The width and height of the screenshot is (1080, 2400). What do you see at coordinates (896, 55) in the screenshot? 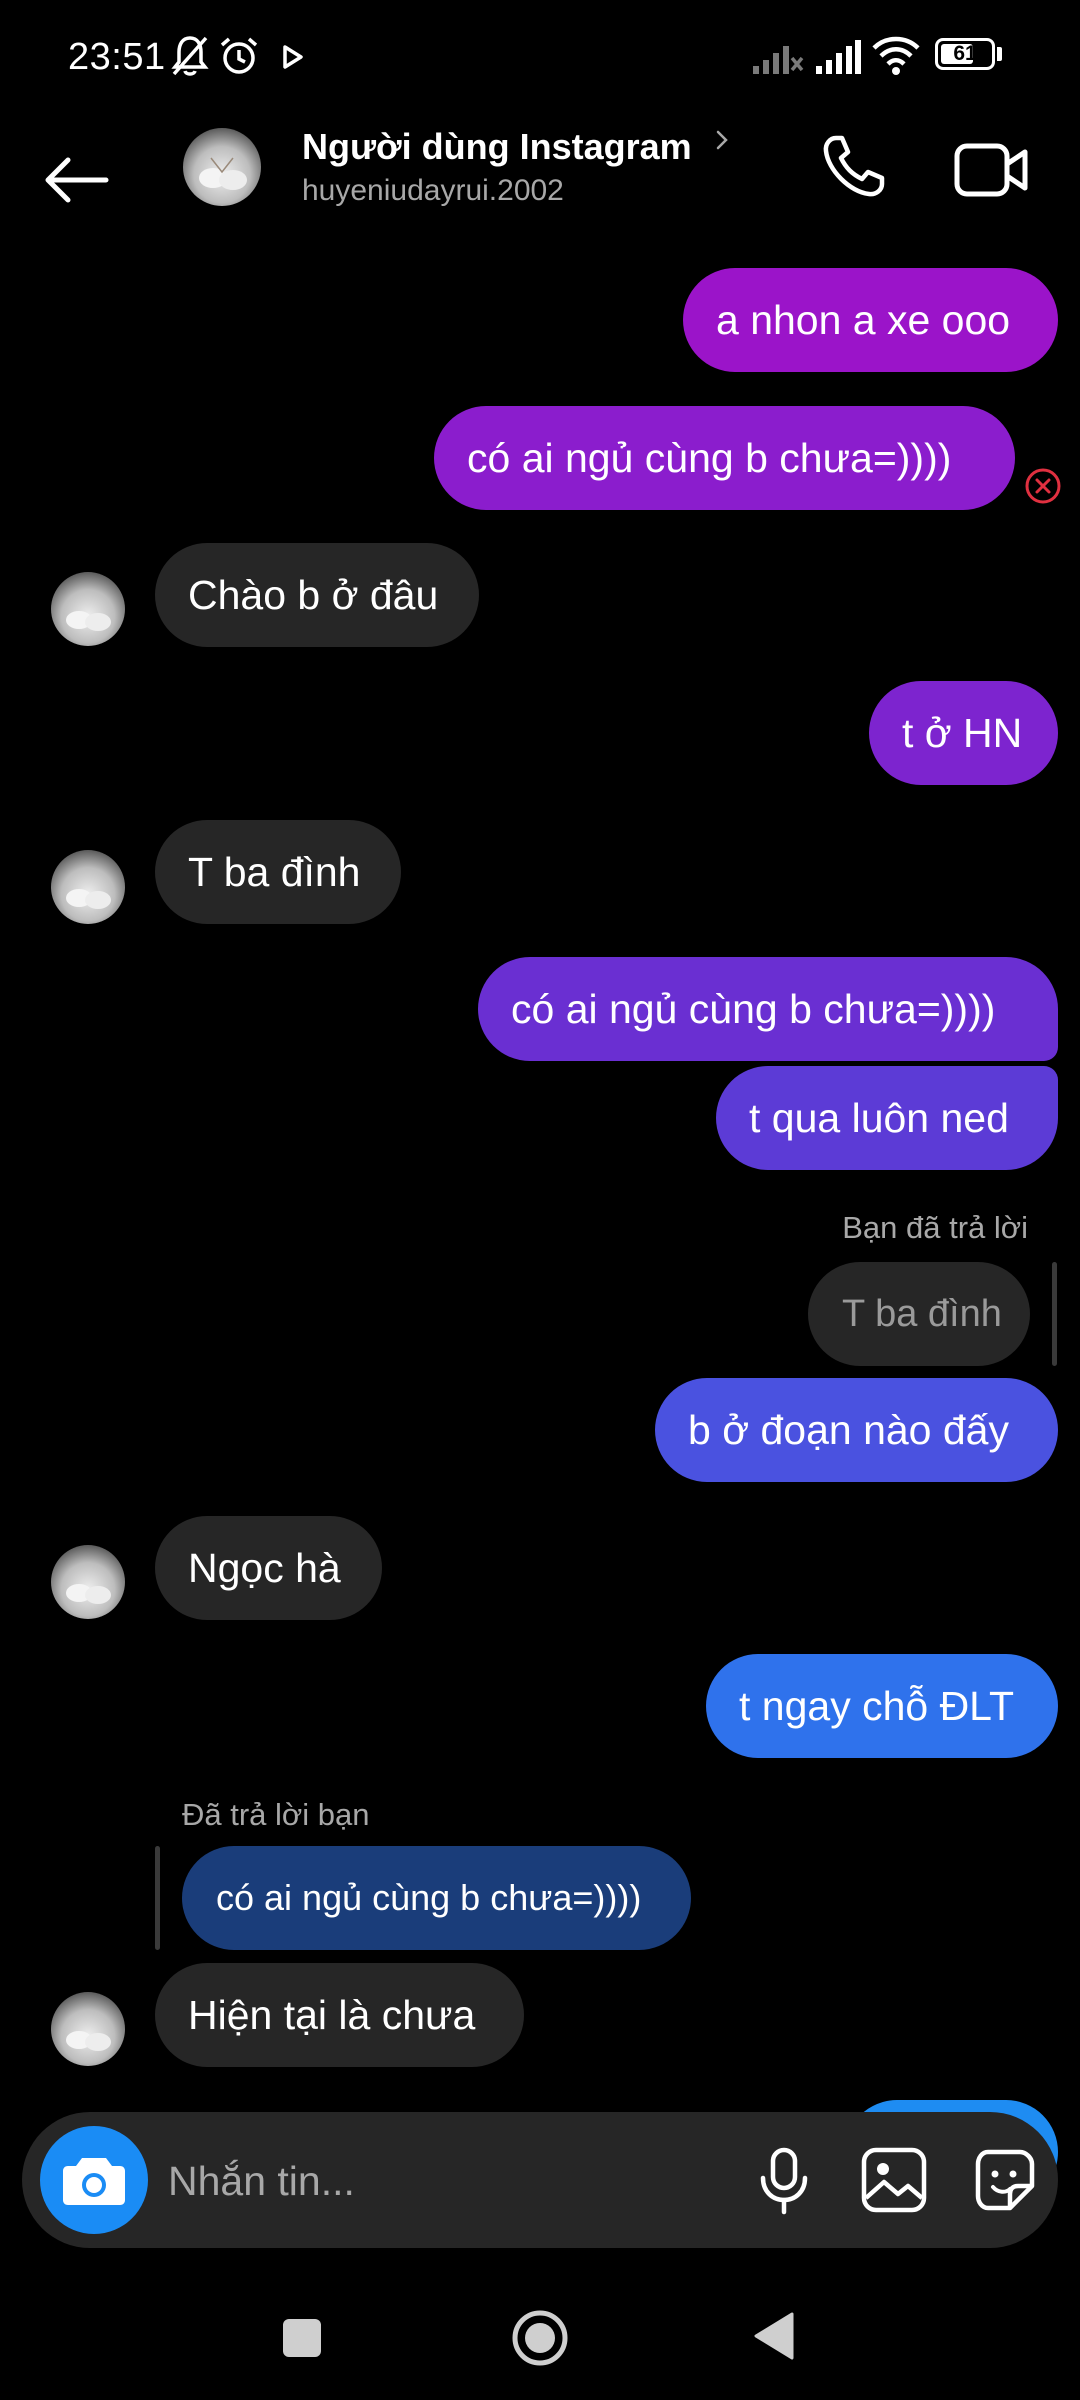
I see `wifi-icon` at bounding box center [896, 55].